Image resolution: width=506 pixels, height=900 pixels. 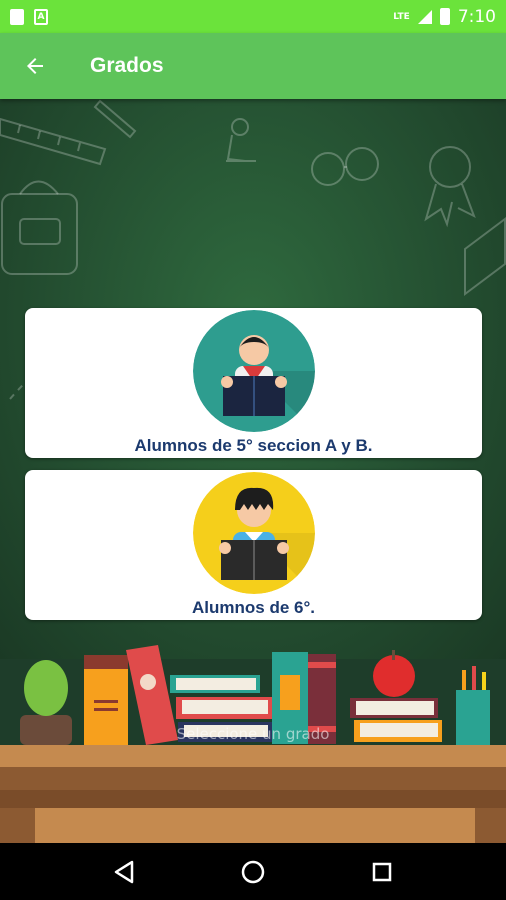 I want to click on desk-top, so click(x=253, y=756).